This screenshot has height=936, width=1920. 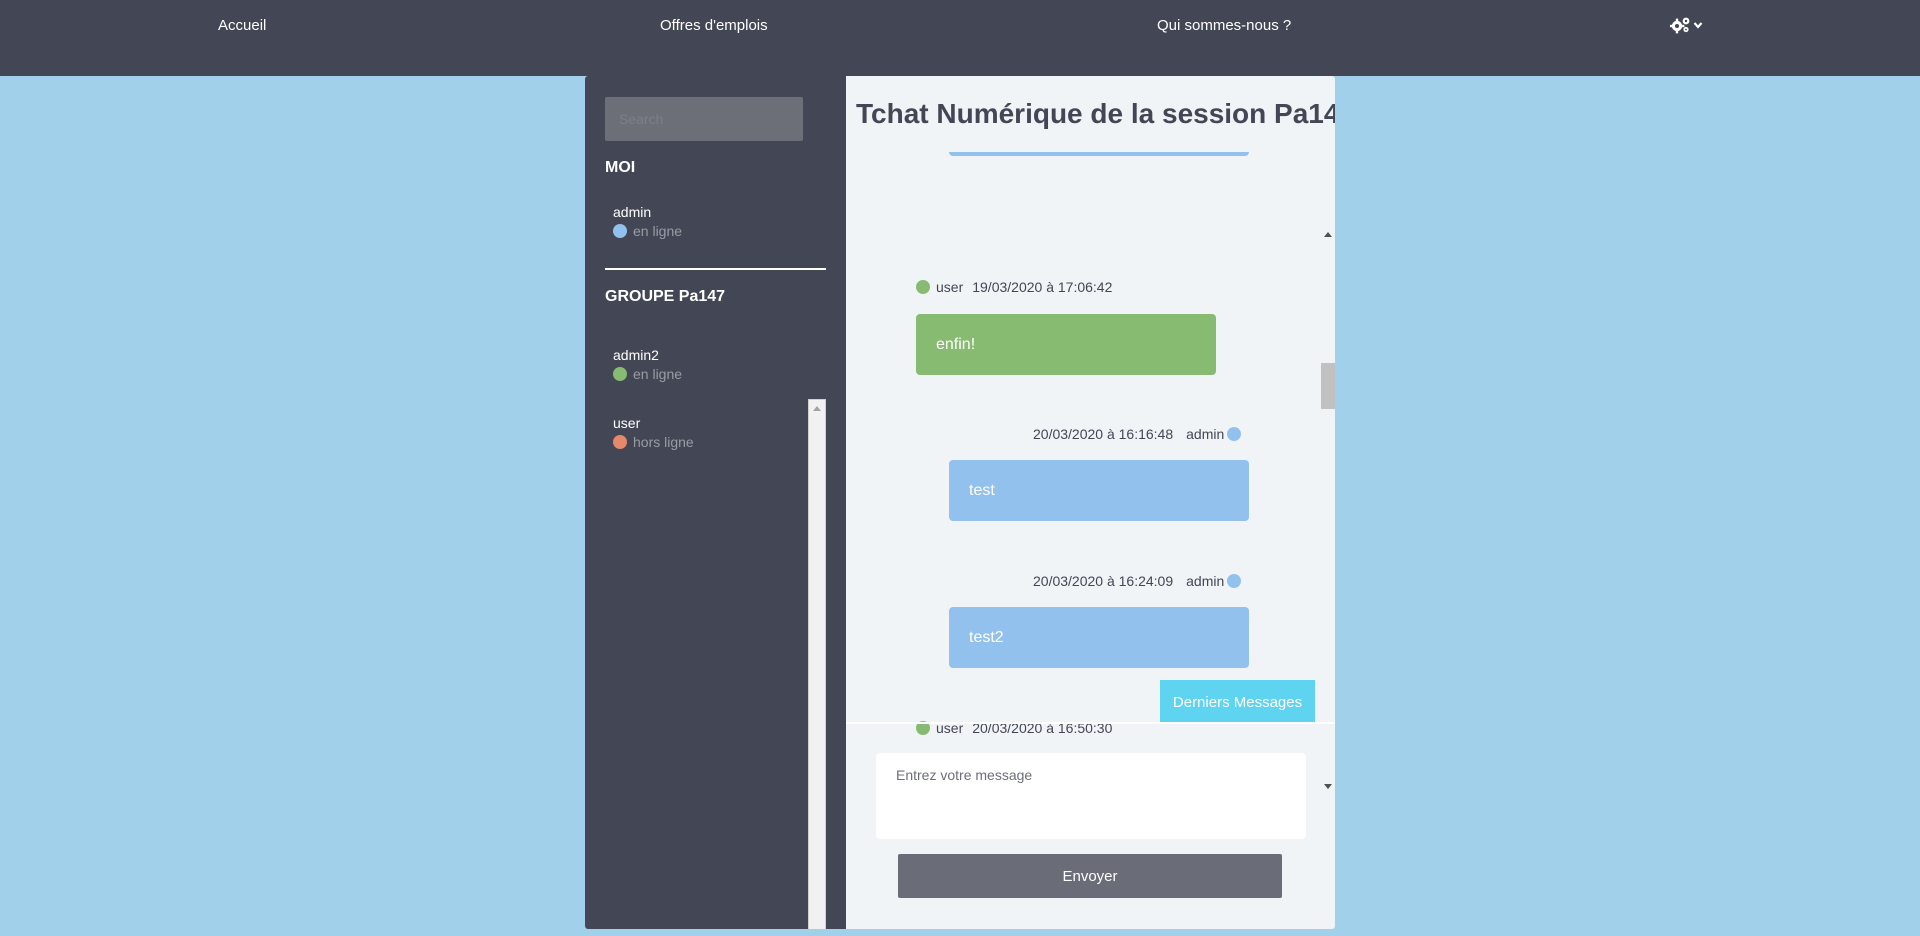 What do you see at coordinates (647, 221) in the screenshot?
I see `me-user-entry: admin en ligne` at bounding box center [647, 221].